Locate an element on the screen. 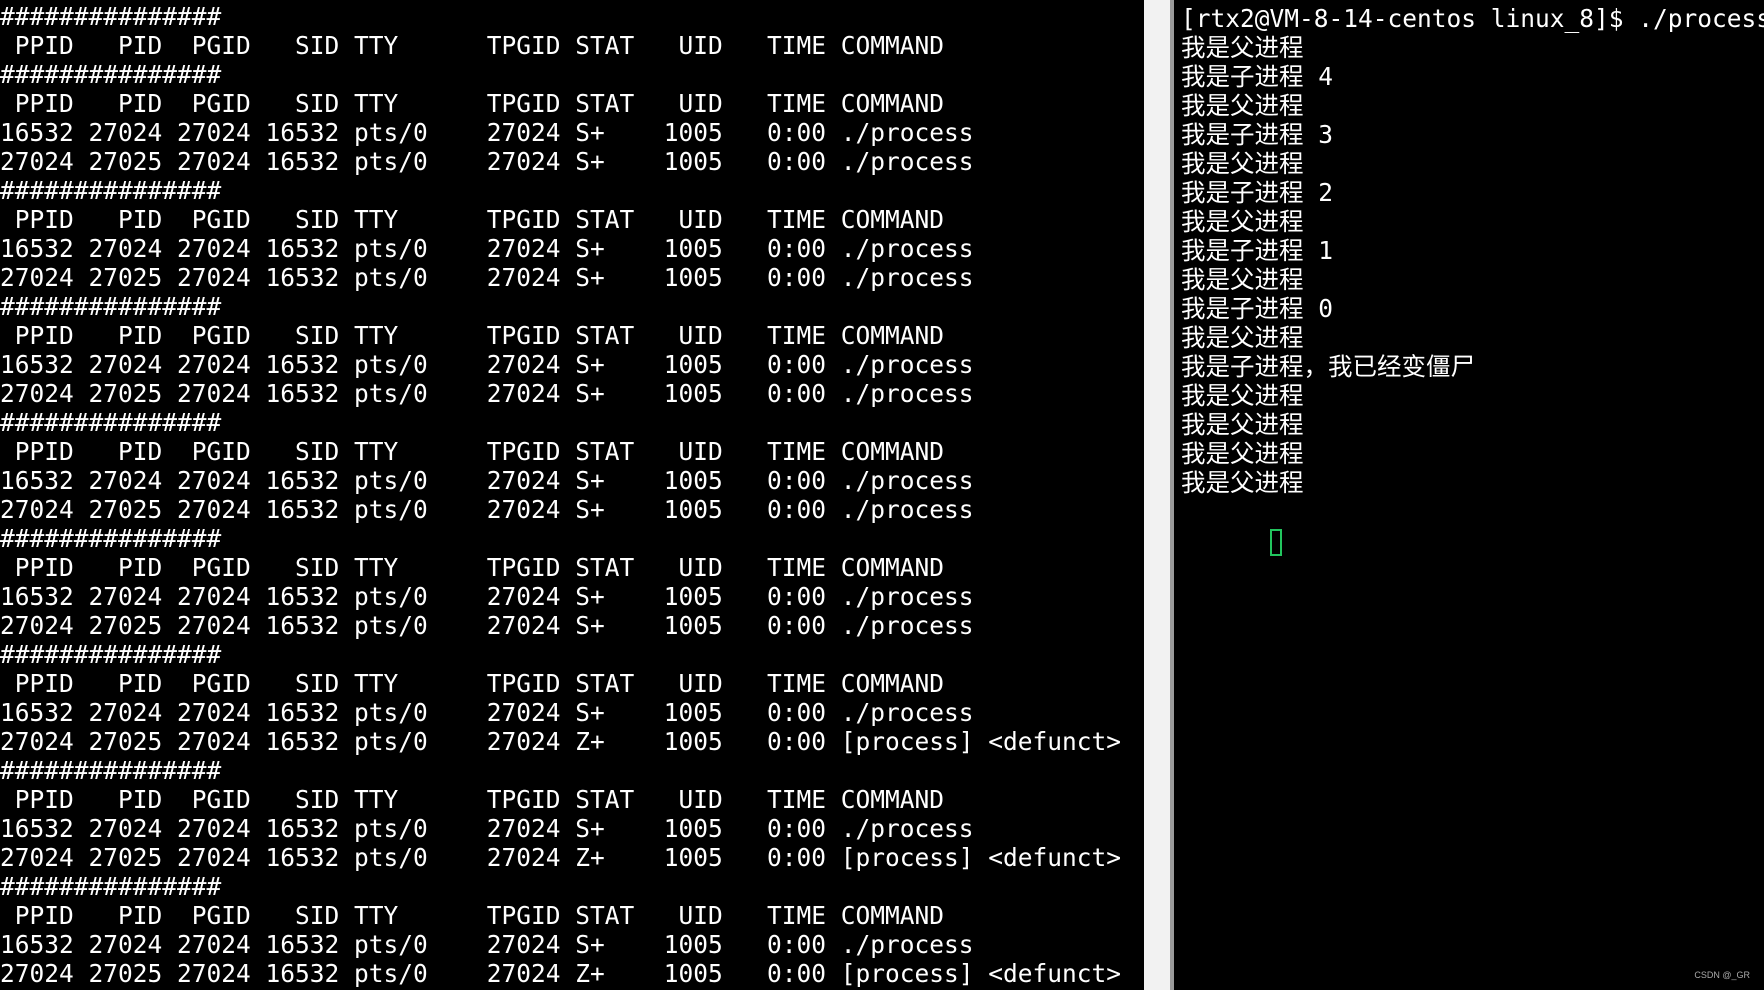 This screenshot has height=990, width=1764. pane-divider is located at coordinates (1159, 495).